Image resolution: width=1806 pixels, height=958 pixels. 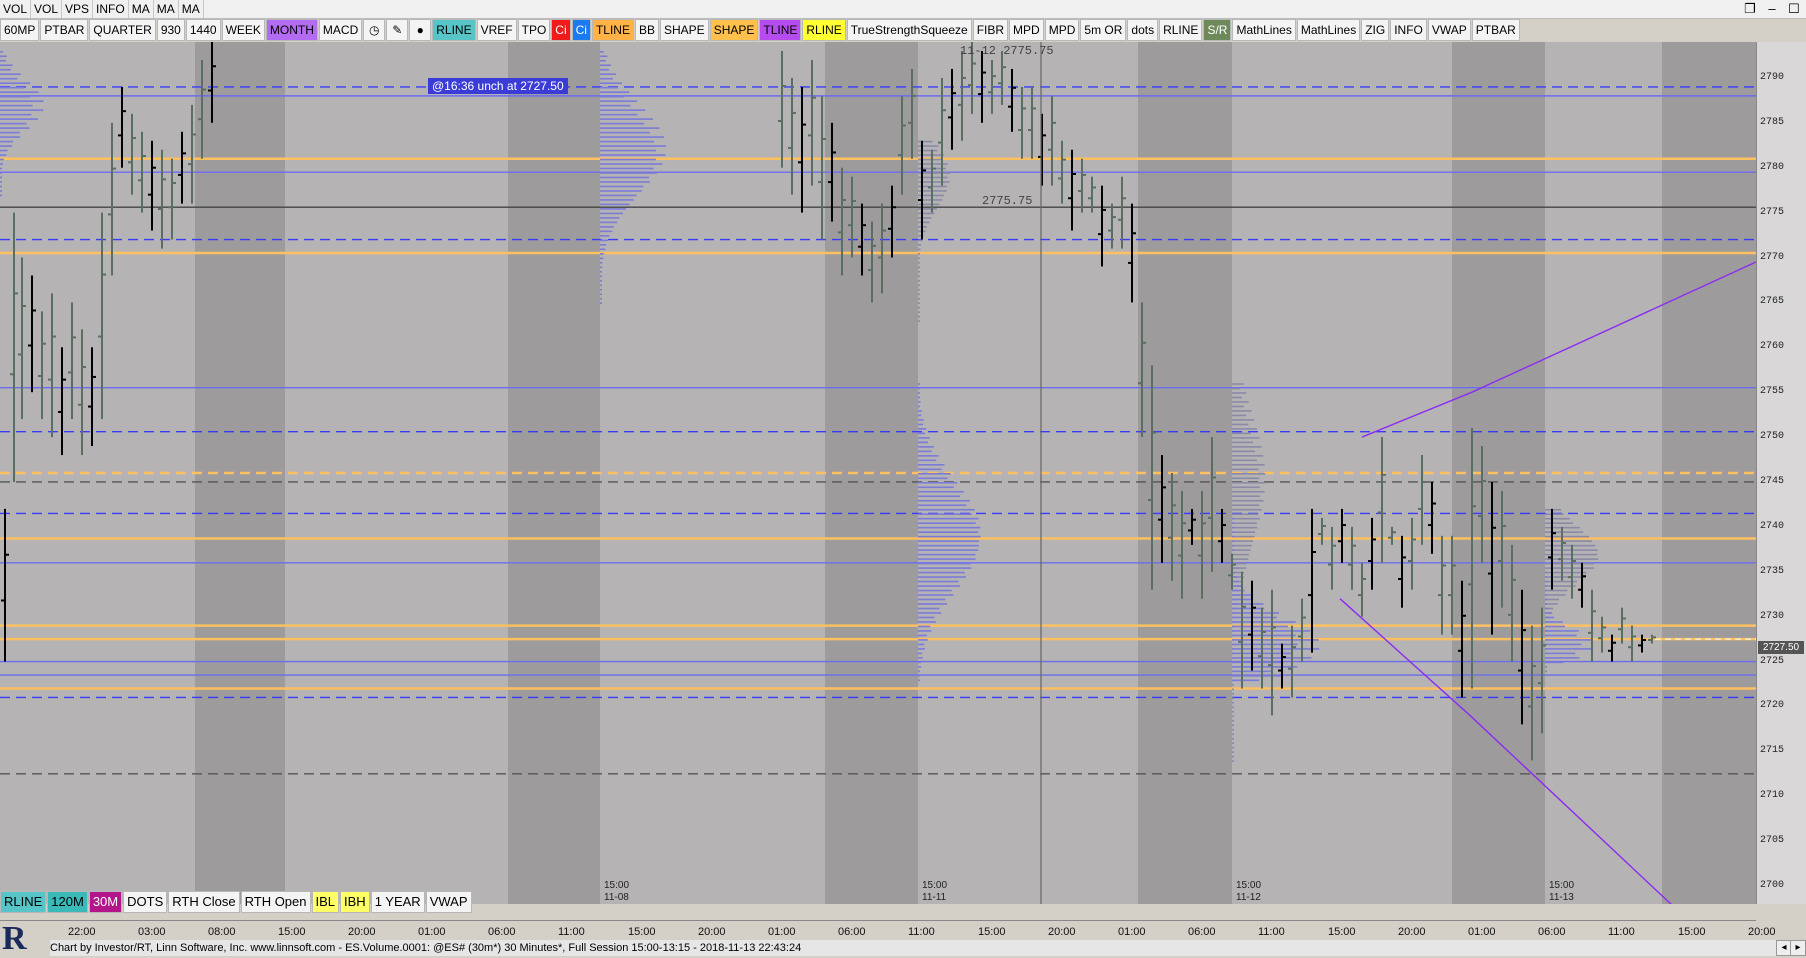 I want to click on session-band, so click(x=1709, y=473).